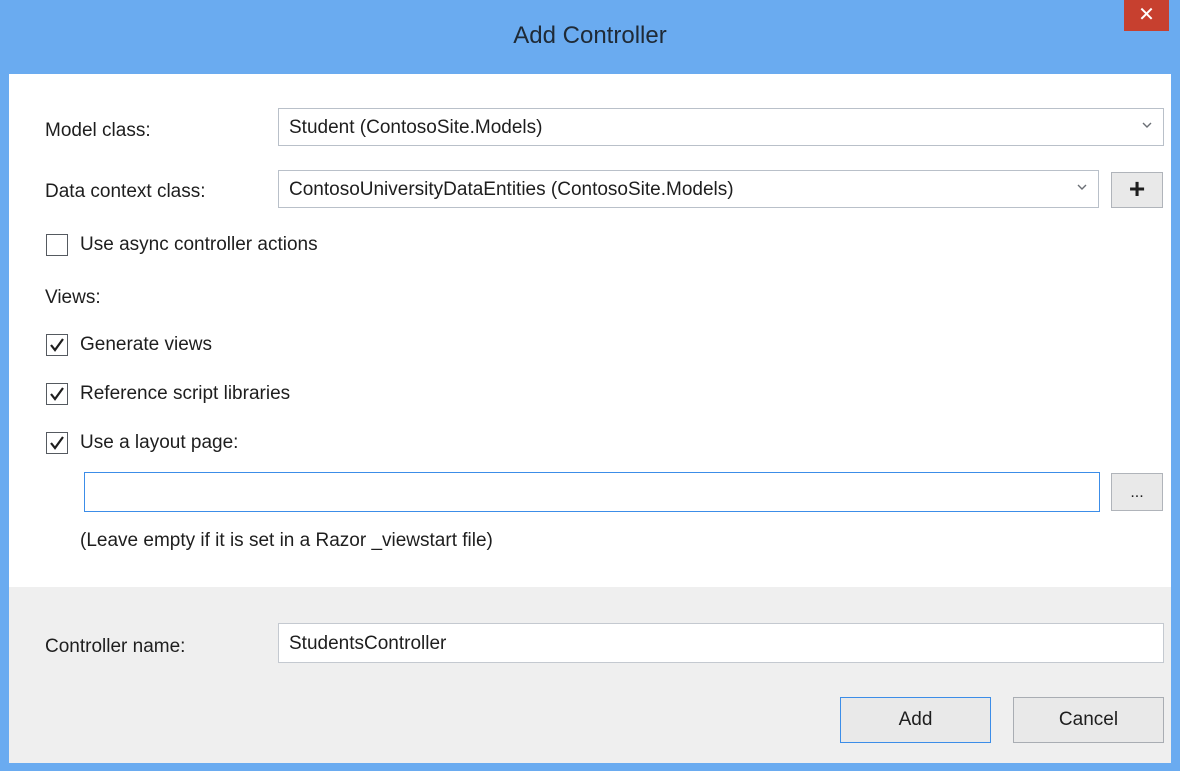  I want to click on window-bottom-border, so click(590, 767).